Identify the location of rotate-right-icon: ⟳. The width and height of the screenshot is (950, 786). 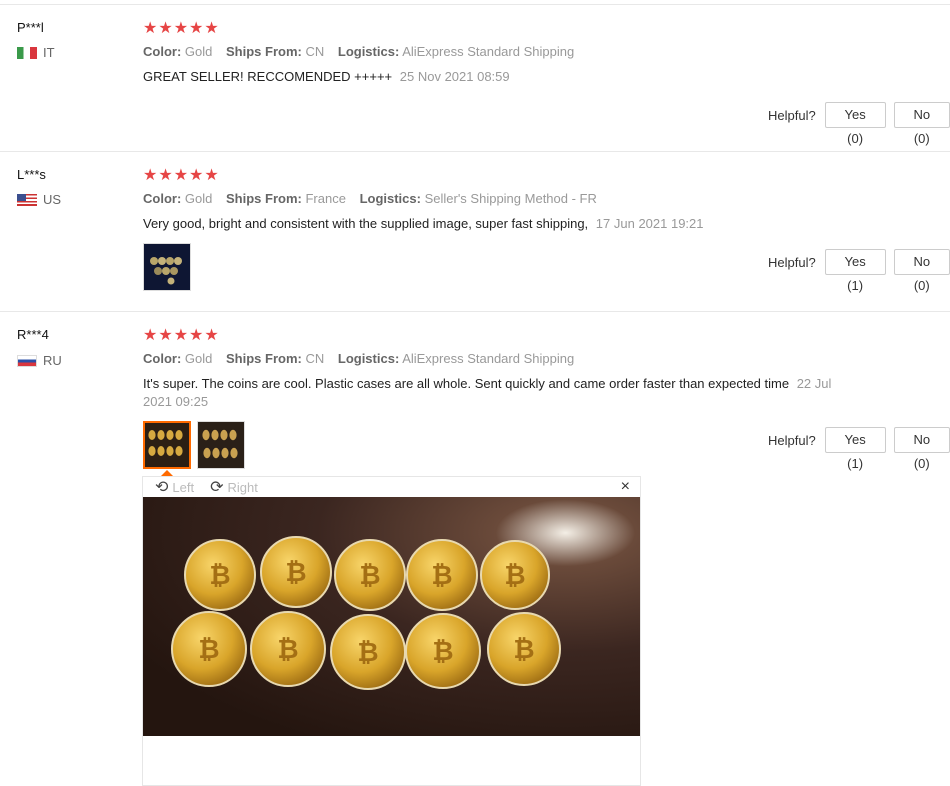
(217, 487).